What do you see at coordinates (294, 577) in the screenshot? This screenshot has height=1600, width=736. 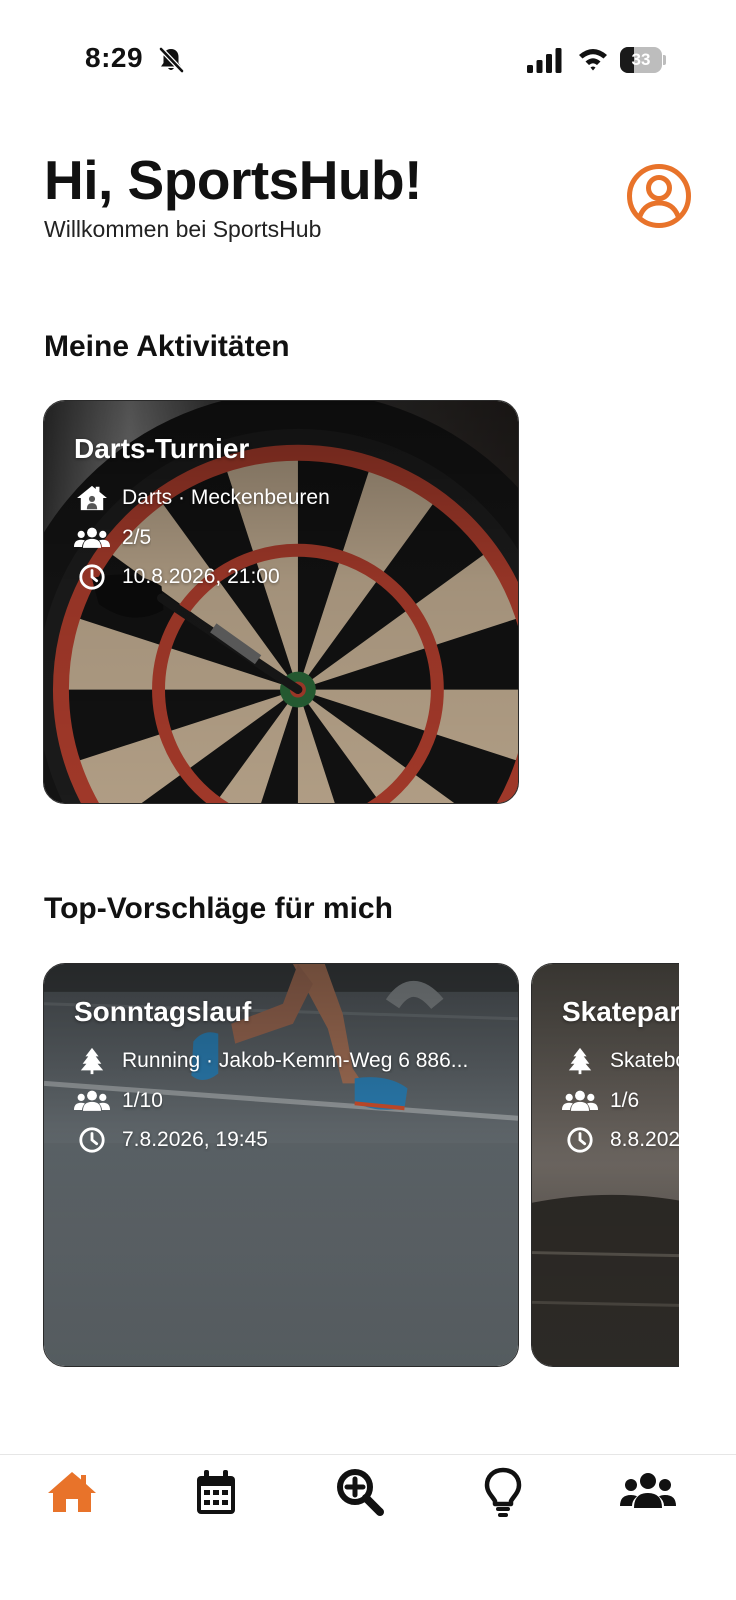 I see `card-datetime: 10.8.2026, 21:00` at bounding box center [294, 577].